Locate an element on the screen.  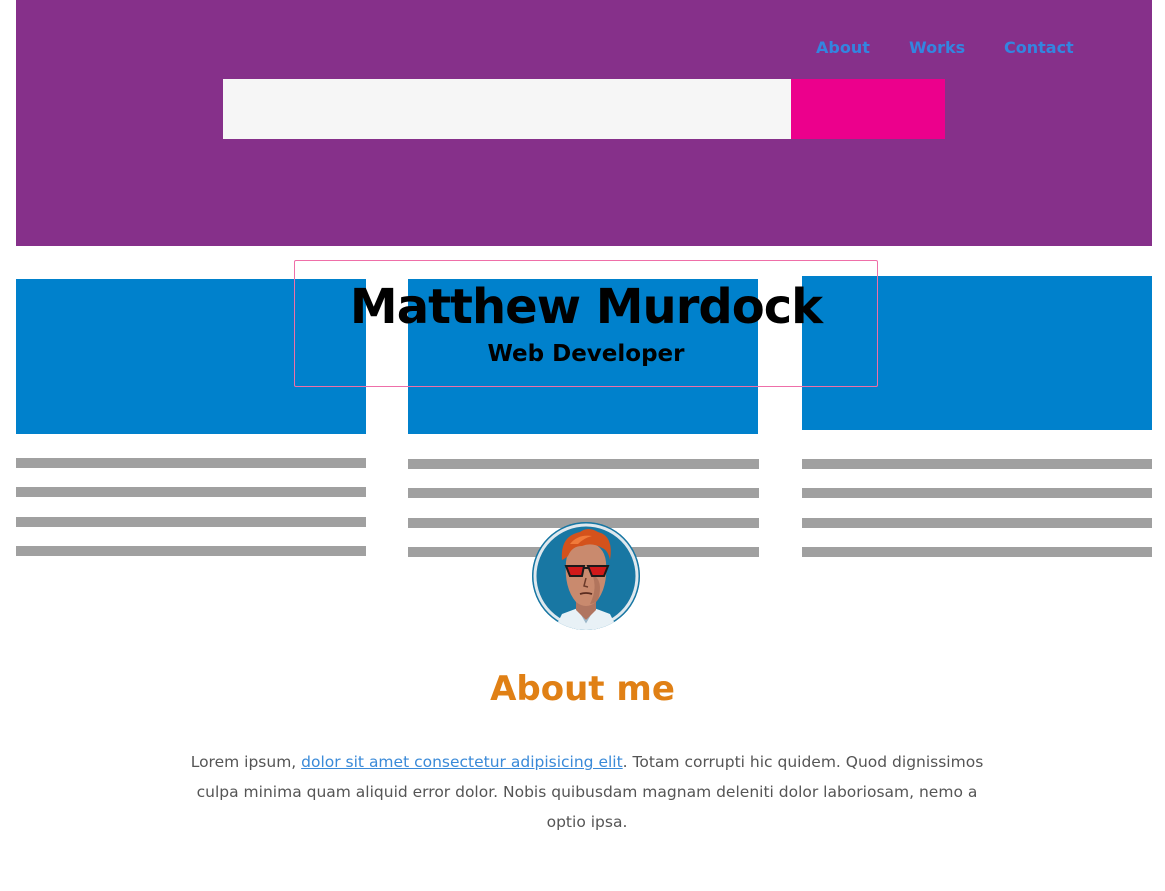
avatar-icon is located at coordinates (586, 576).